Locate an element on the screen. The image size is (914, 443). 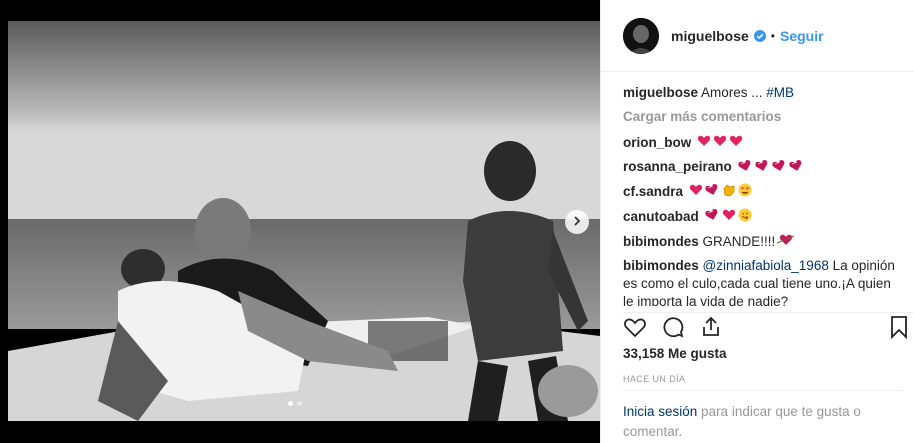
comment-row: cf.sandra is located at coordinates (763, 192).